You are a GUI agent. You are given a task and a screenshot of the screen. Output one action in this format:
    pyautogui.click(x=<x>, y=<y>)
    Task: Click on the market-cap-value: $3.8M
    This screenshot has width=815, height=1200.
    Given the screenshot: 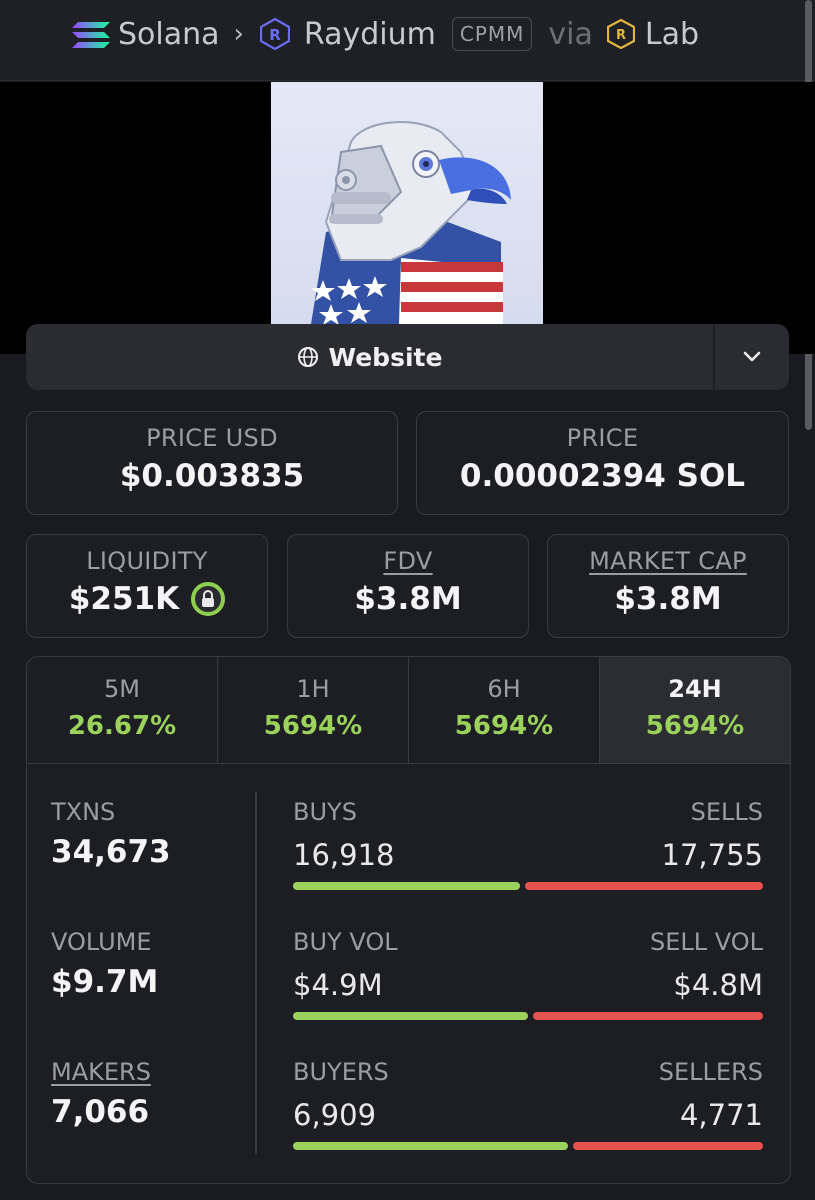 What is the action you would take?
    pyautogui.click(x=668, y=599)
    